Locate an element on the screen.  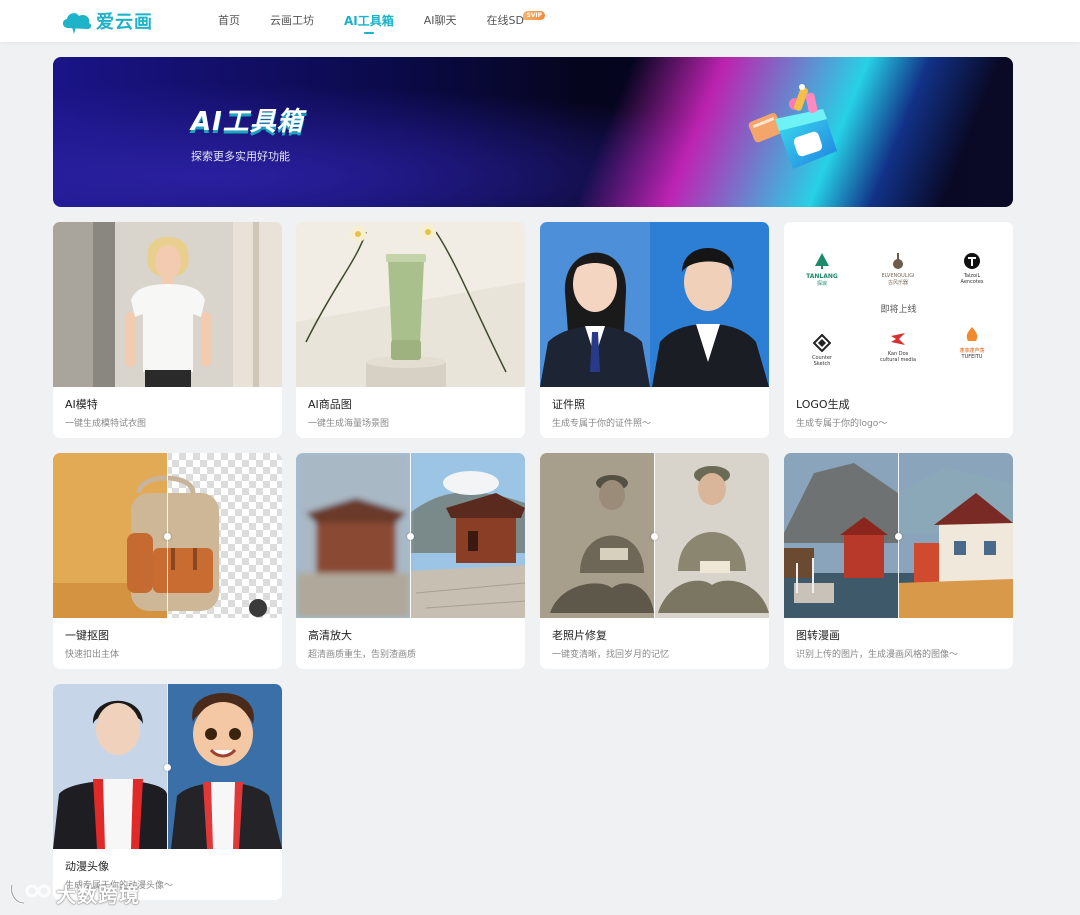
nav-online-sd: 在线SD SVIP is located at coordinates (515, 21).